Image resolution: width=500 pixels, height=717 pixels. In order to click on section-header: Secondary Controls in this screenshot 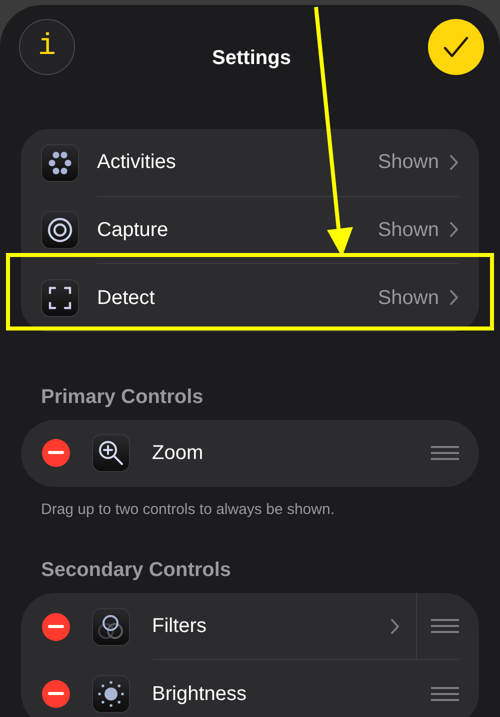, I will do `click(136, 570)`.